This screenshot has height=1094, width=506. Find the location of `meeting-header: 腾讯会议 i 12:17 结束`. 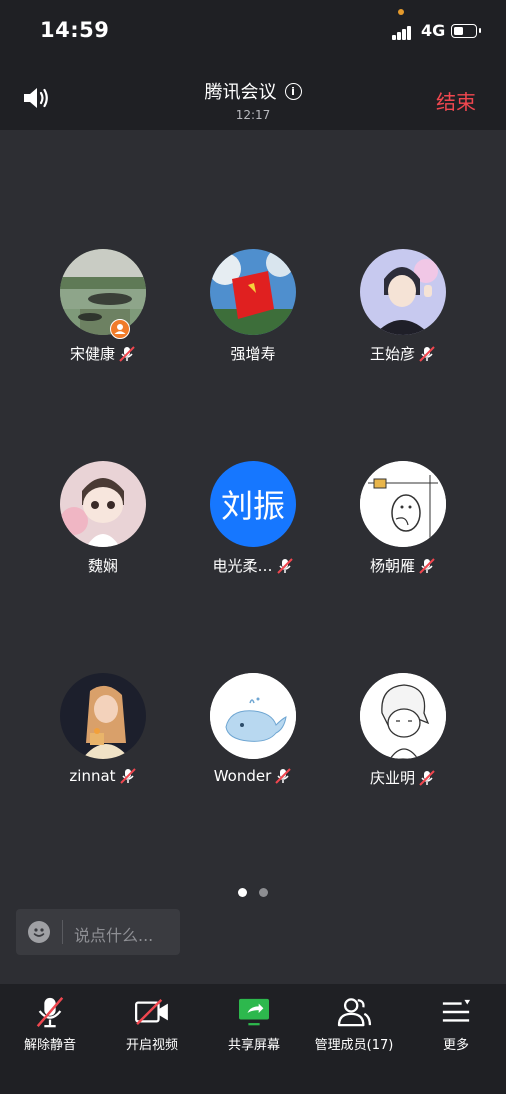

meeting-header: 腾讯会议 i 12:17 结束 is located at coordinates (253, 97).